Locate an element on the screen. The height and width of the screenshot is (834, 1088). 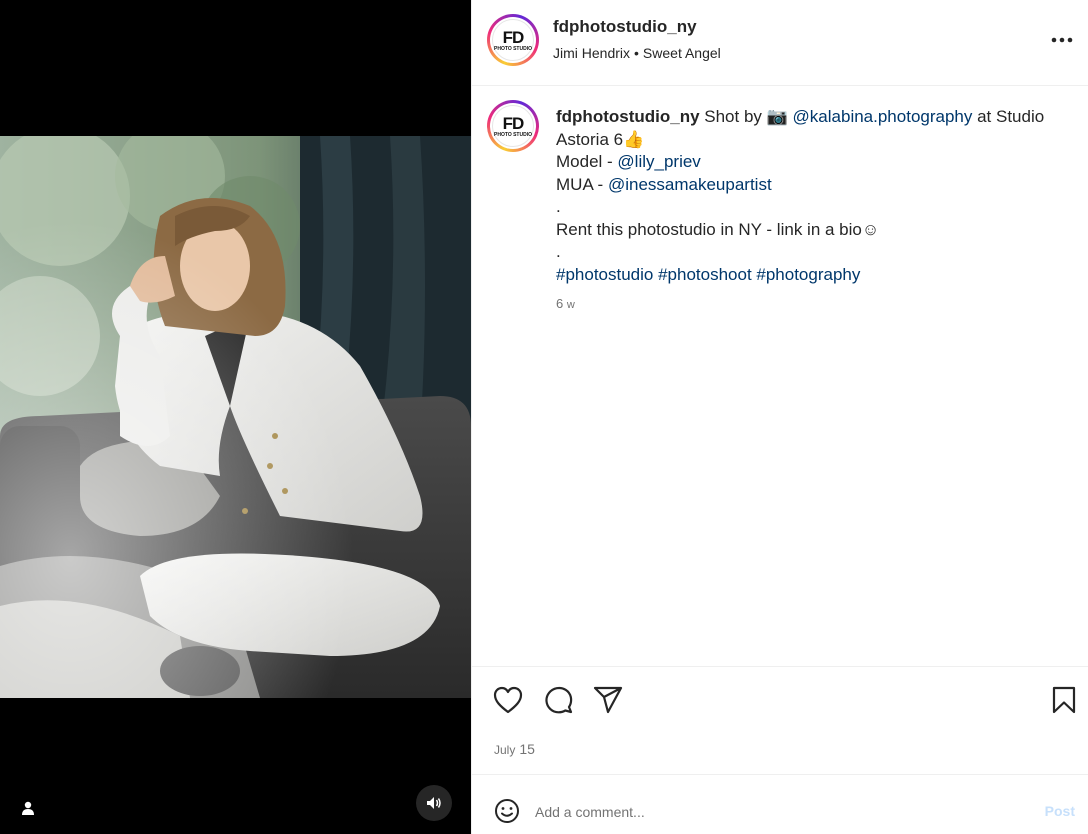
share-icon is located at coordinates (608, 700).